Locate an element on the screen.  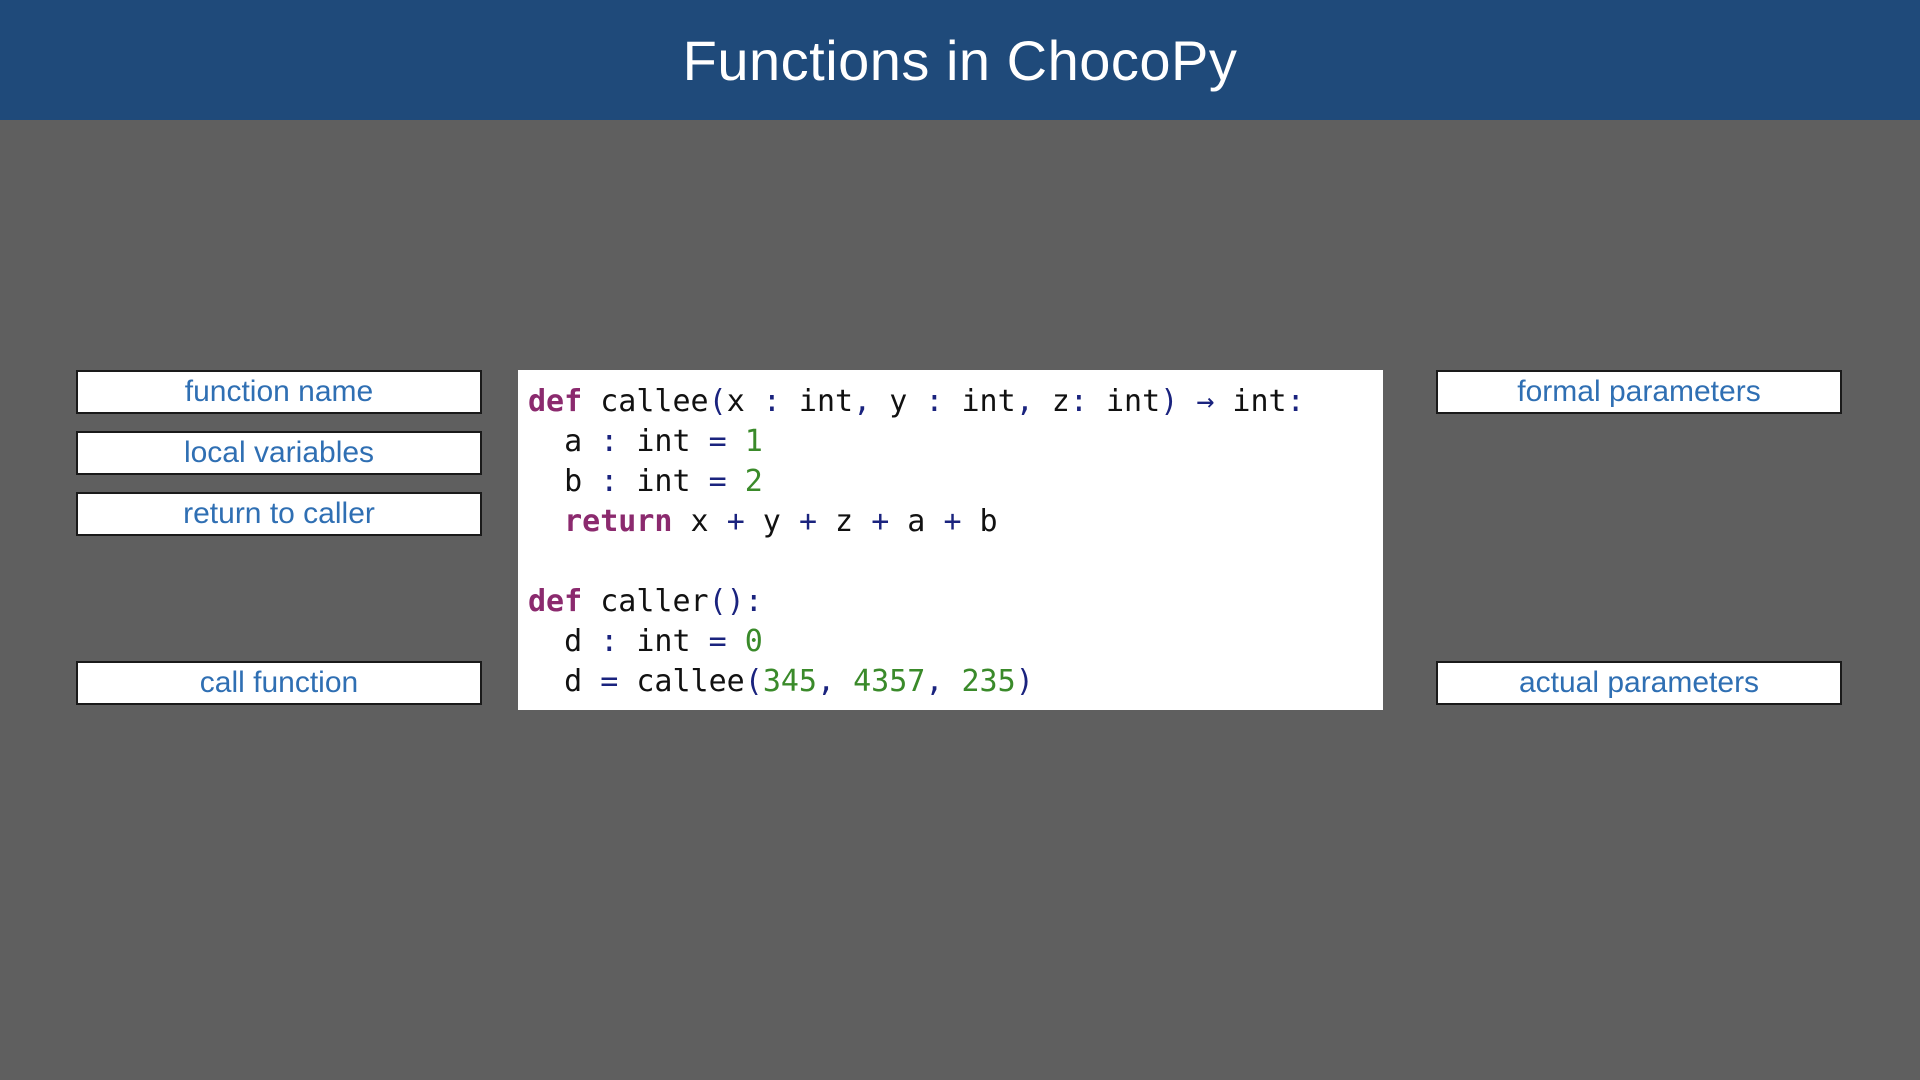
code-line: b : int = 2 is located at coordinates (955, 482).